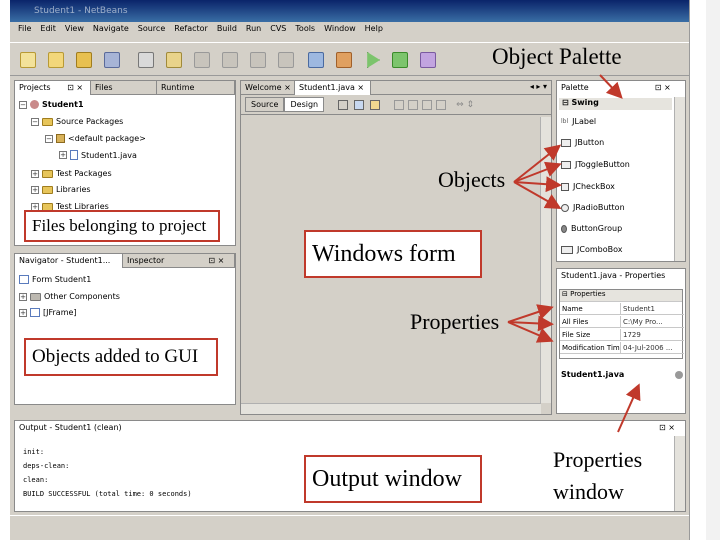 The height and width of the screenshot is (540, 720). I want to click on arrow-to-jtogglebutton, so click(537, 172).